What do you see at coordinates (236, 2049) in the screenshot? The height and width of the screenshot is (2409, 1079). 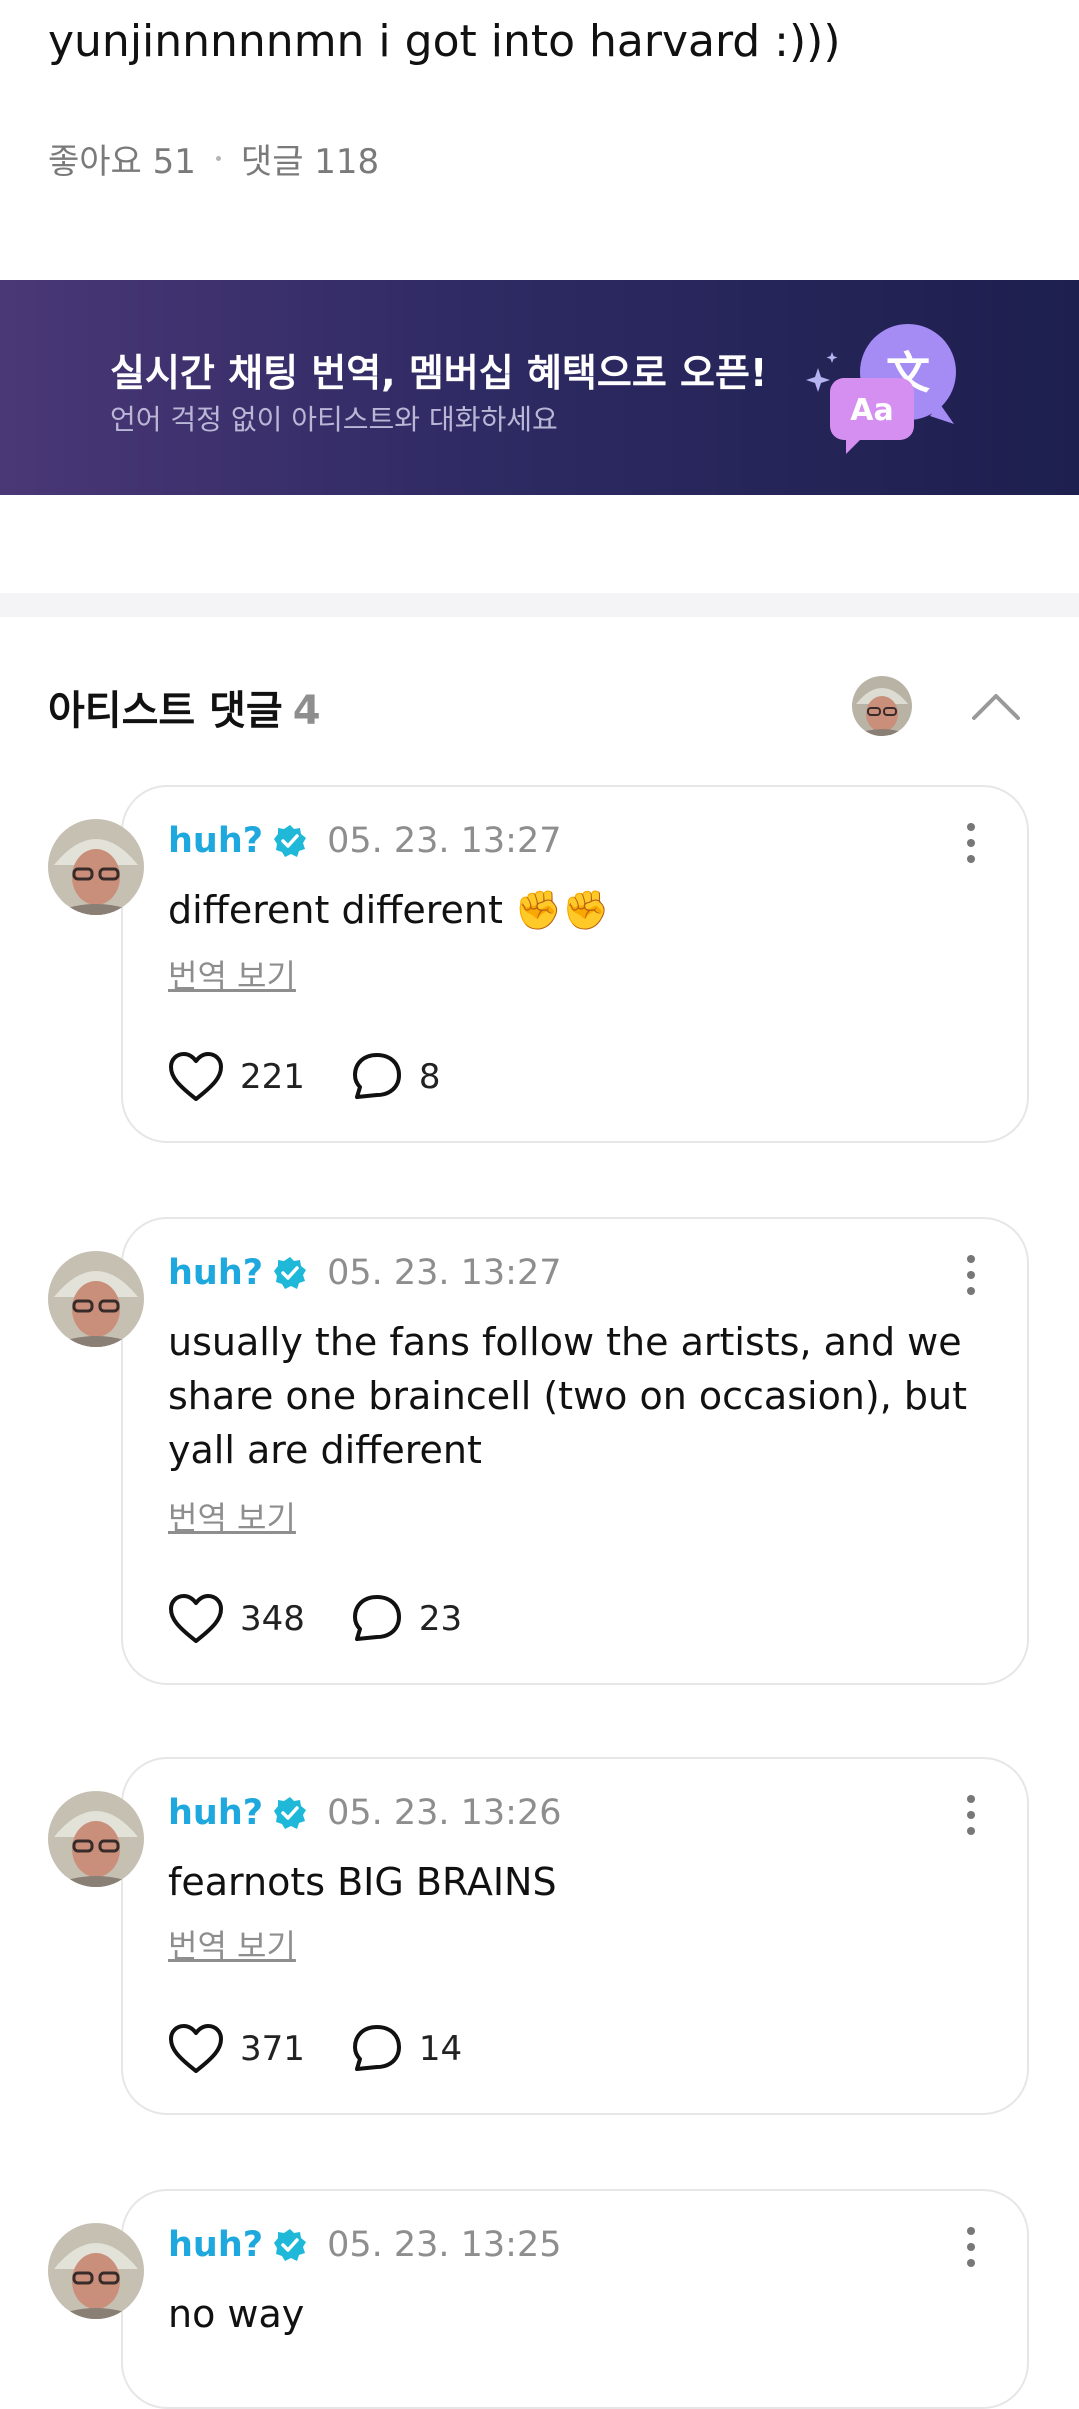 I see `like-button: 371` at bounding box center [236, 2049].